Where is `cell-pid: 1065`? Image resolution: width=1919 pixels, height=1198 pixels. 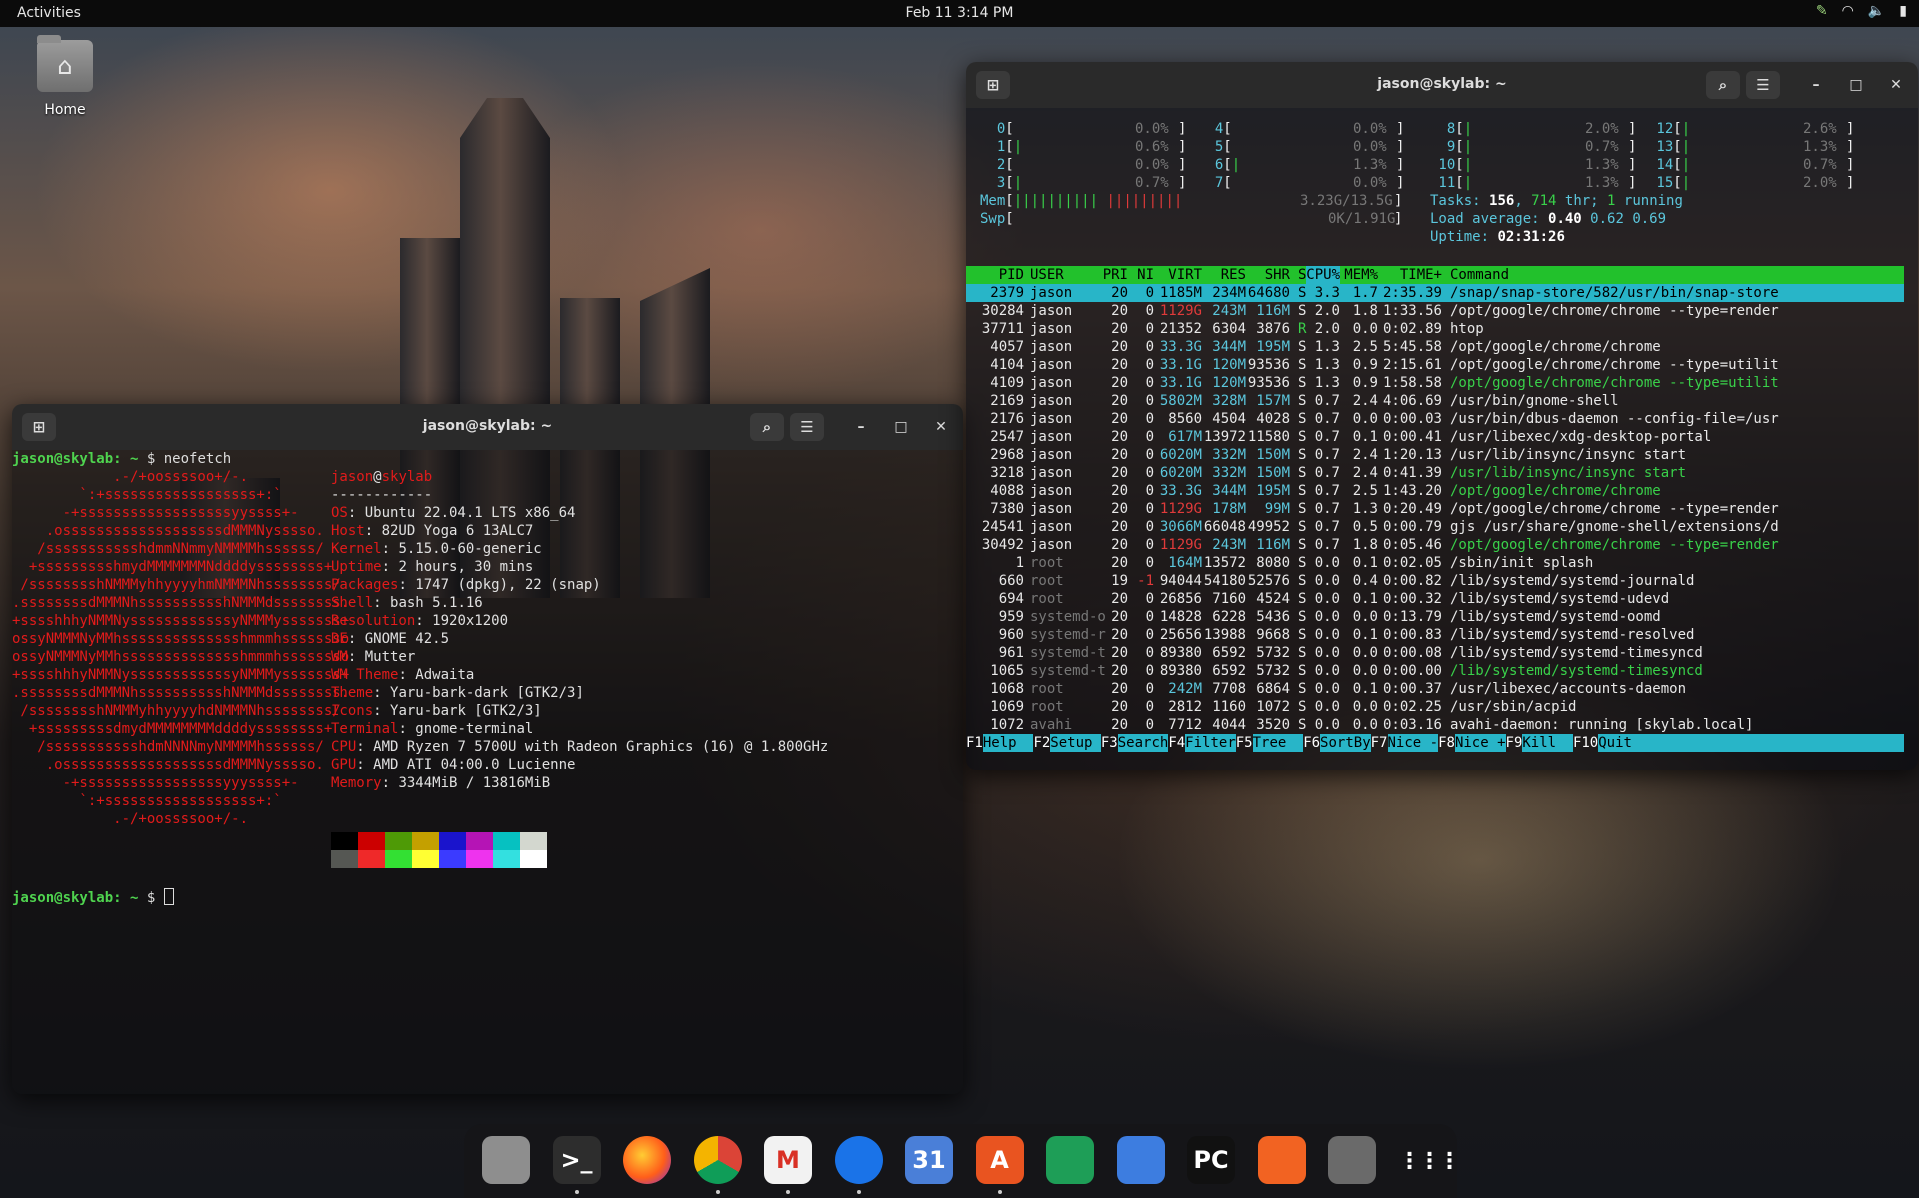
cell-pid: 1065 is located at coordinates (1007, 671).